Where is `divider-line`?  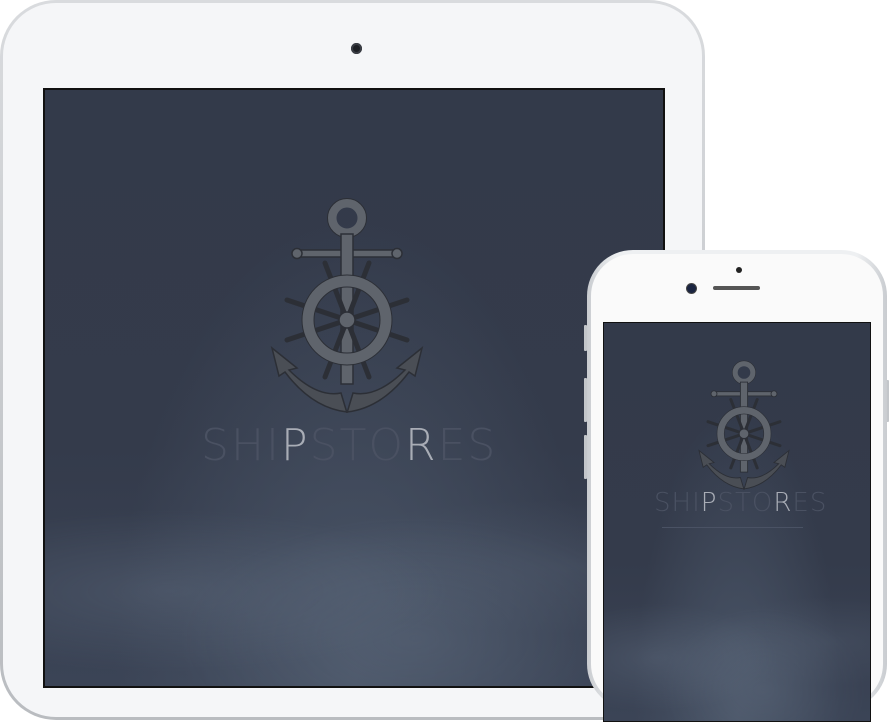
divider-line is located at coordinates (732, 527).